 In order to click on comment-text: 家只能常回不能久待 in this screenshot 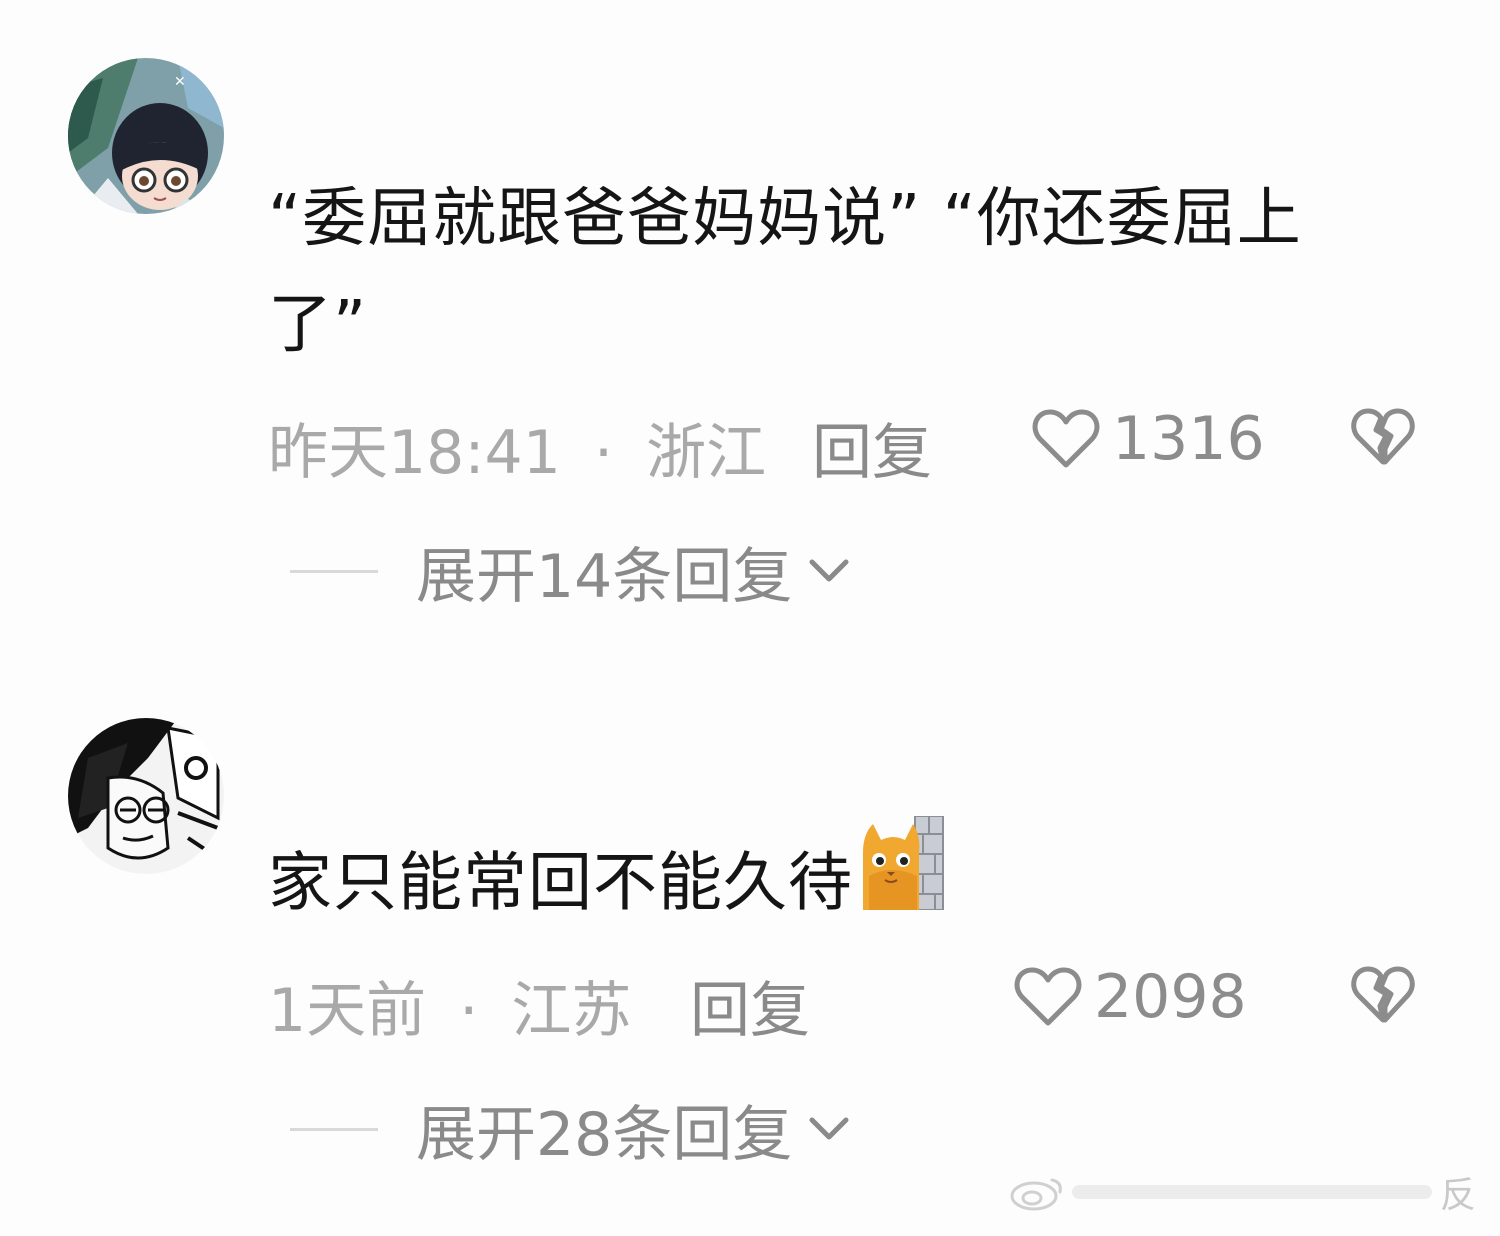, I will do `click(833, 882)`.